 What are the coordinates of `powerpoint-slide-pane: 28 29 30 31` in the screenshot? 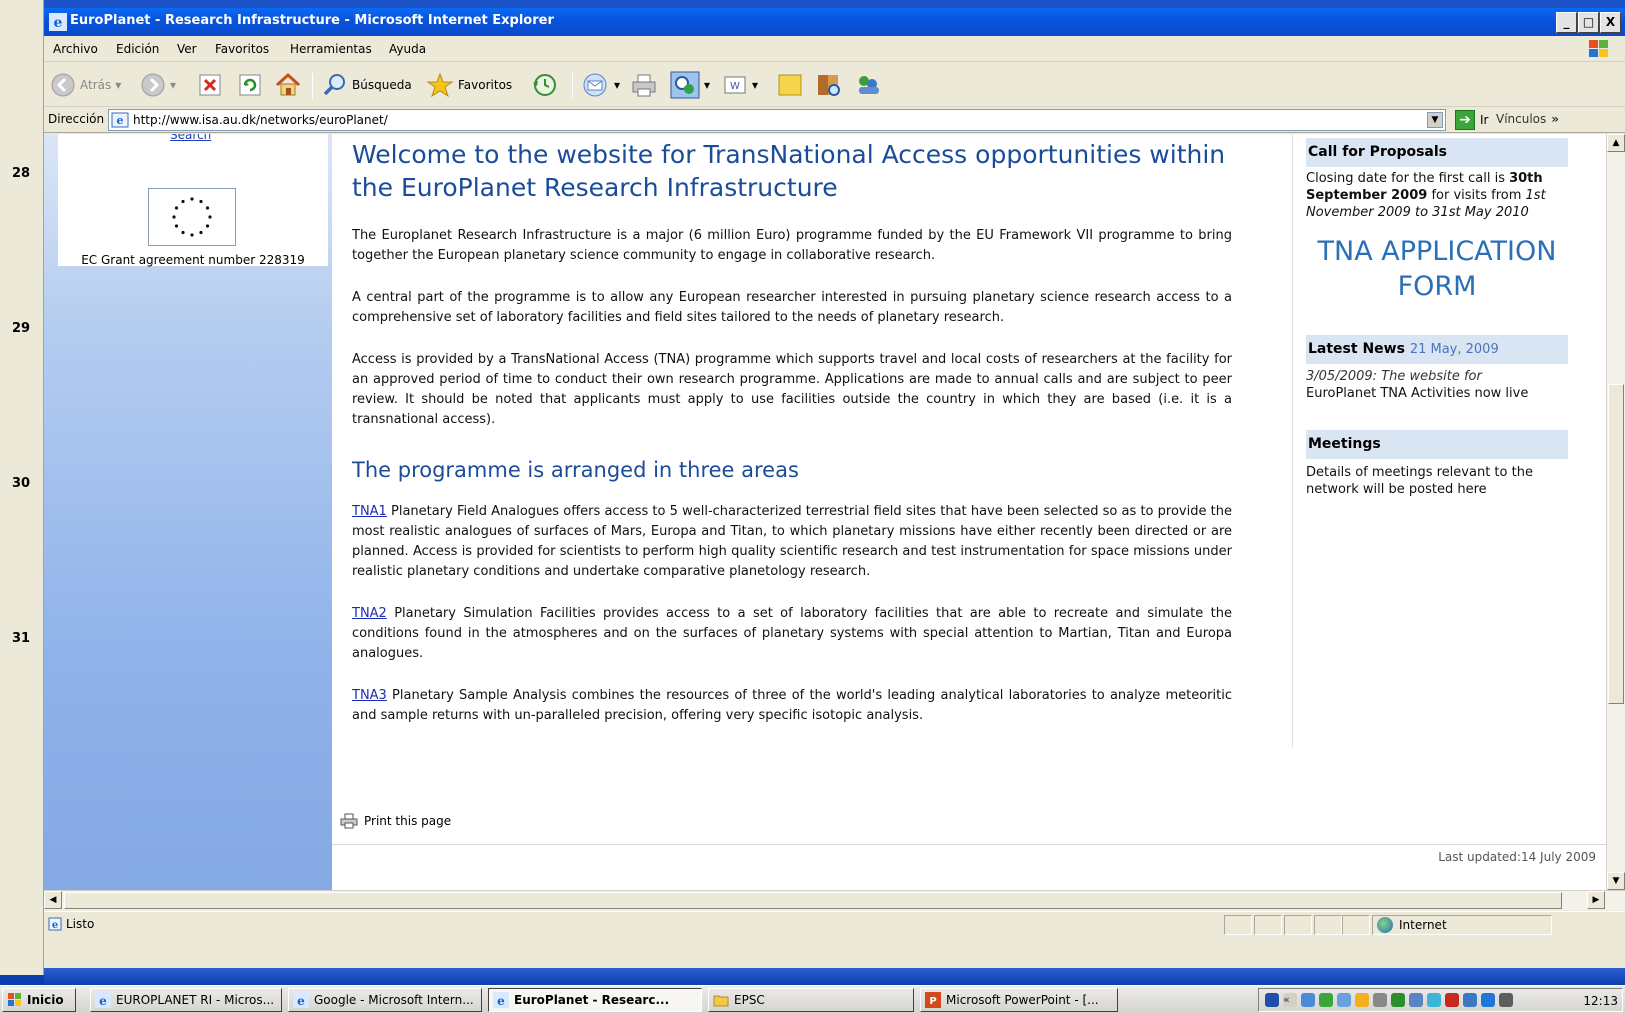 It's located at (22, 487).